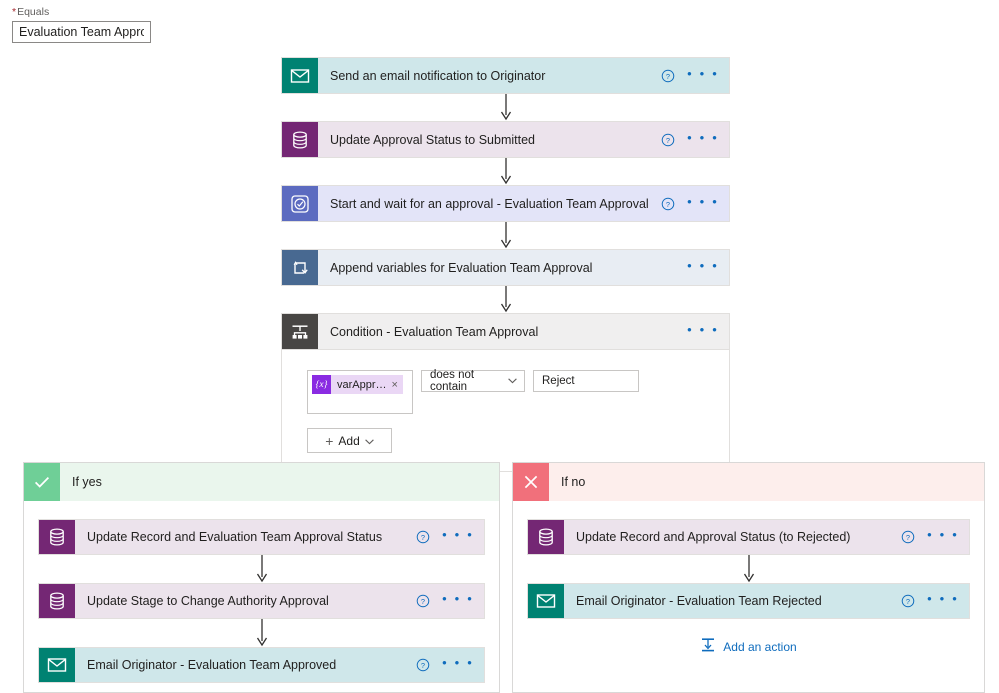 This screenshot has height=693, width=999. Describe the element at coordinates (748, 482) in the screenshot. I see `branch-if-no-header: If no` at that location.